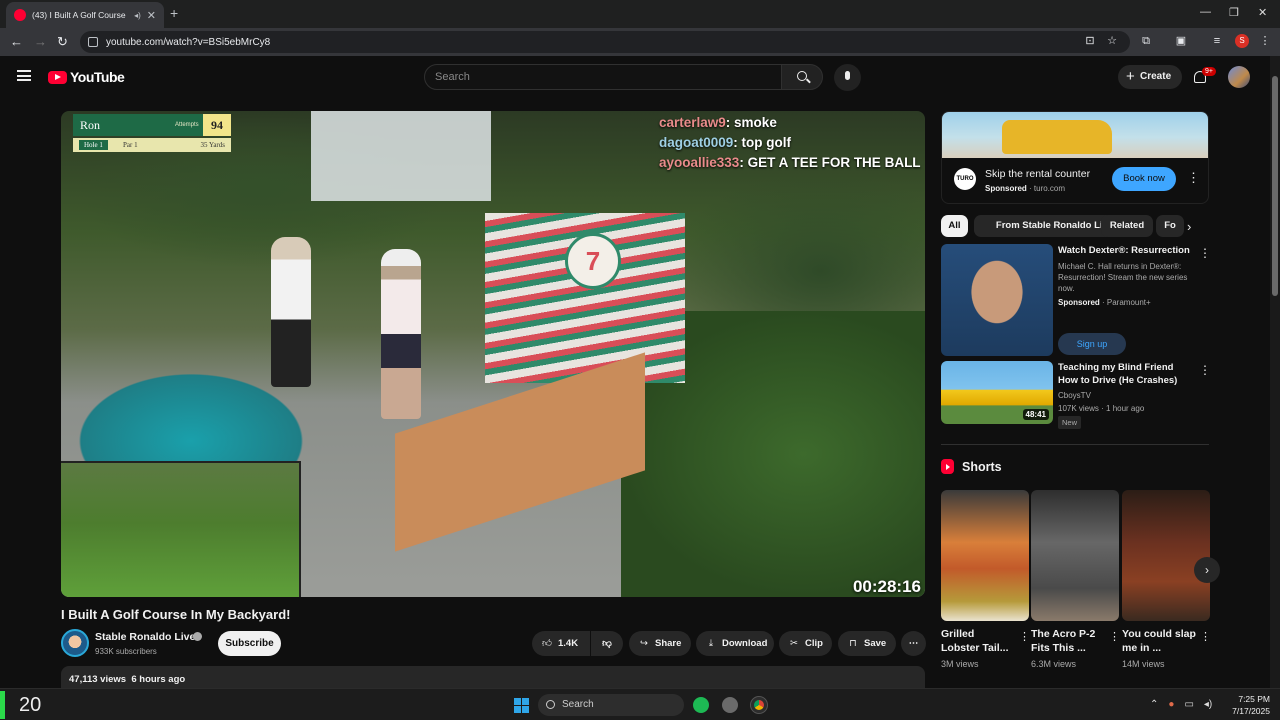 Image resolution: width=1280 pixels, height=720 pixels. I want to click on short-item: You could slap me in ... 14M views ⋮, so click(1166, 579).